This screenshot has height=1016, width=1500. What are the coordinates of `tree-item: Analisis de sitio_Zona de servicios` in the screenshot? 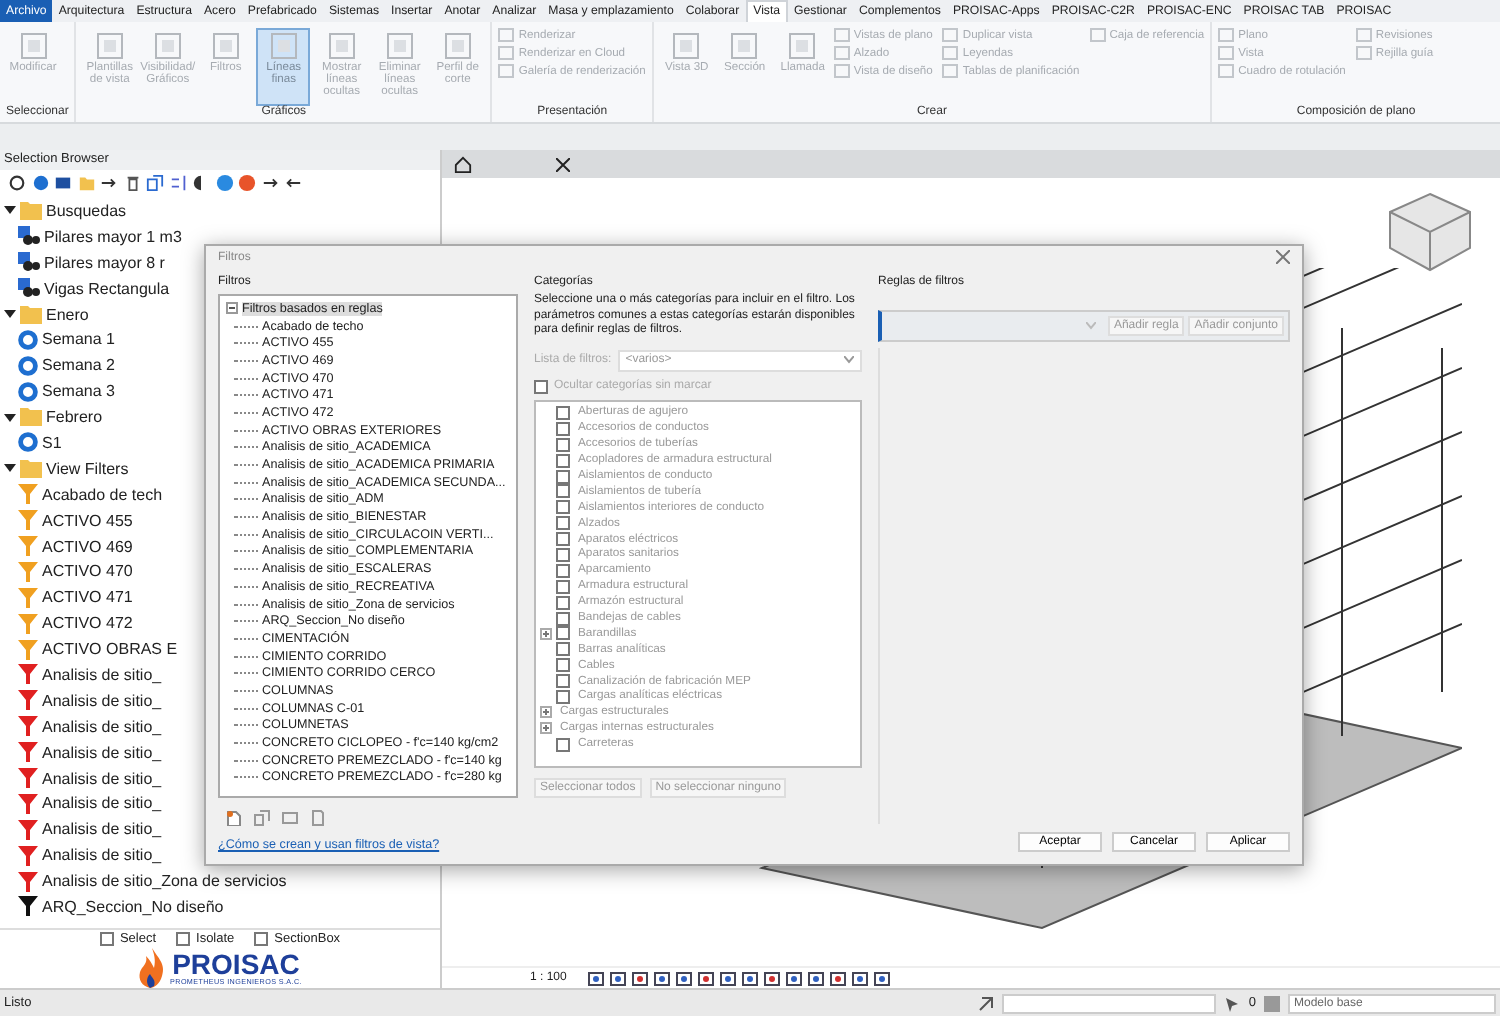 It's located at (143, 881).